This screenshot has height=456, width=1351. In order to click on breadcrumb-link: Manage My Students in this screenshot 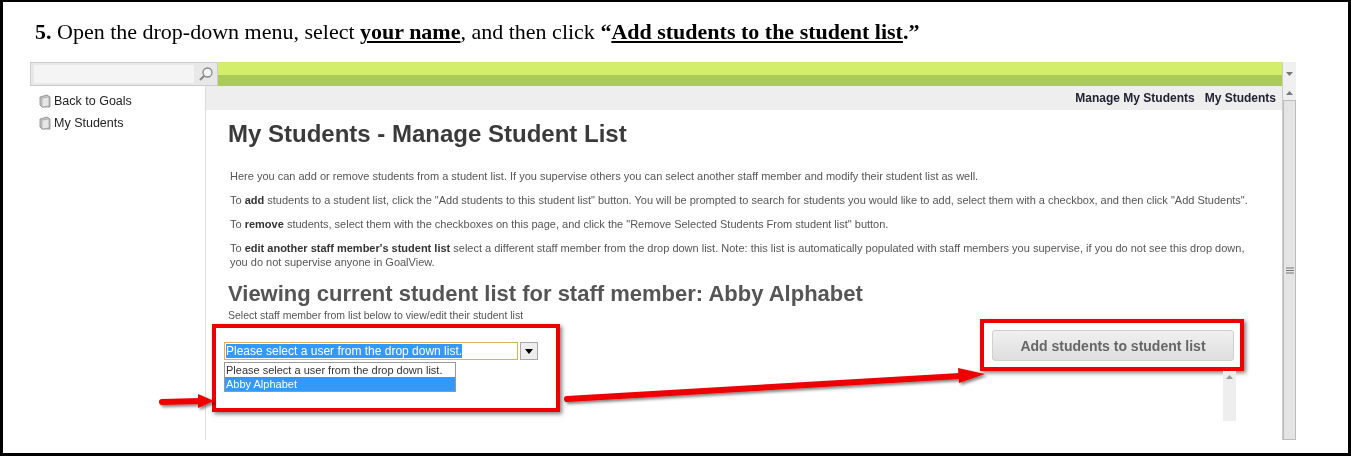, I will do `click(1135, 98)`.